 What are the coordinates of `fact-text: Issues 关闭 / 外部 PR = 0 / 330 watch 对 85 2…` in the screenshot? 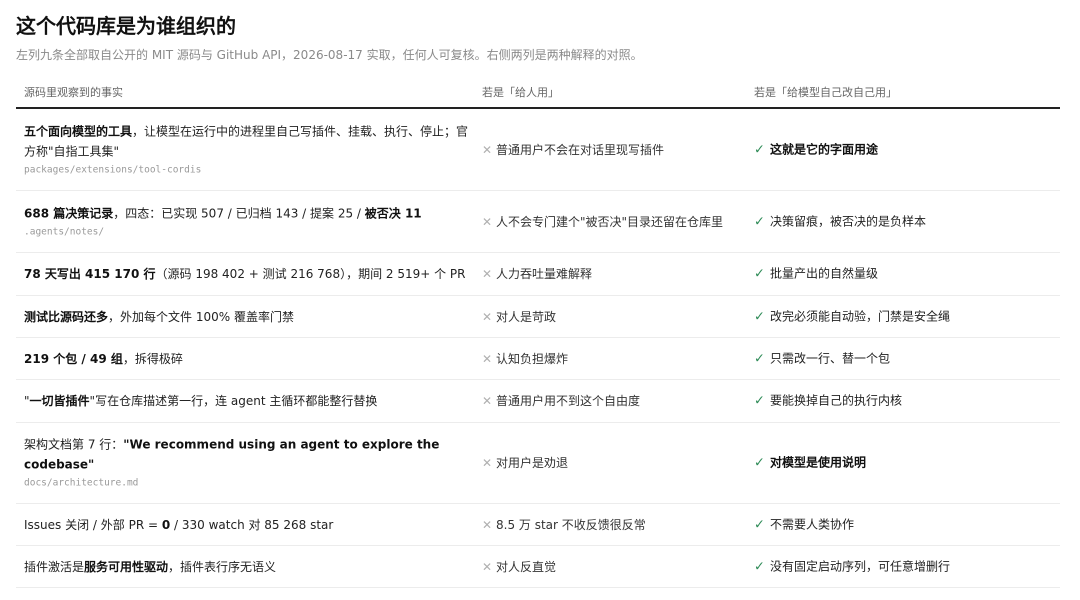 It's located at (178, 525).